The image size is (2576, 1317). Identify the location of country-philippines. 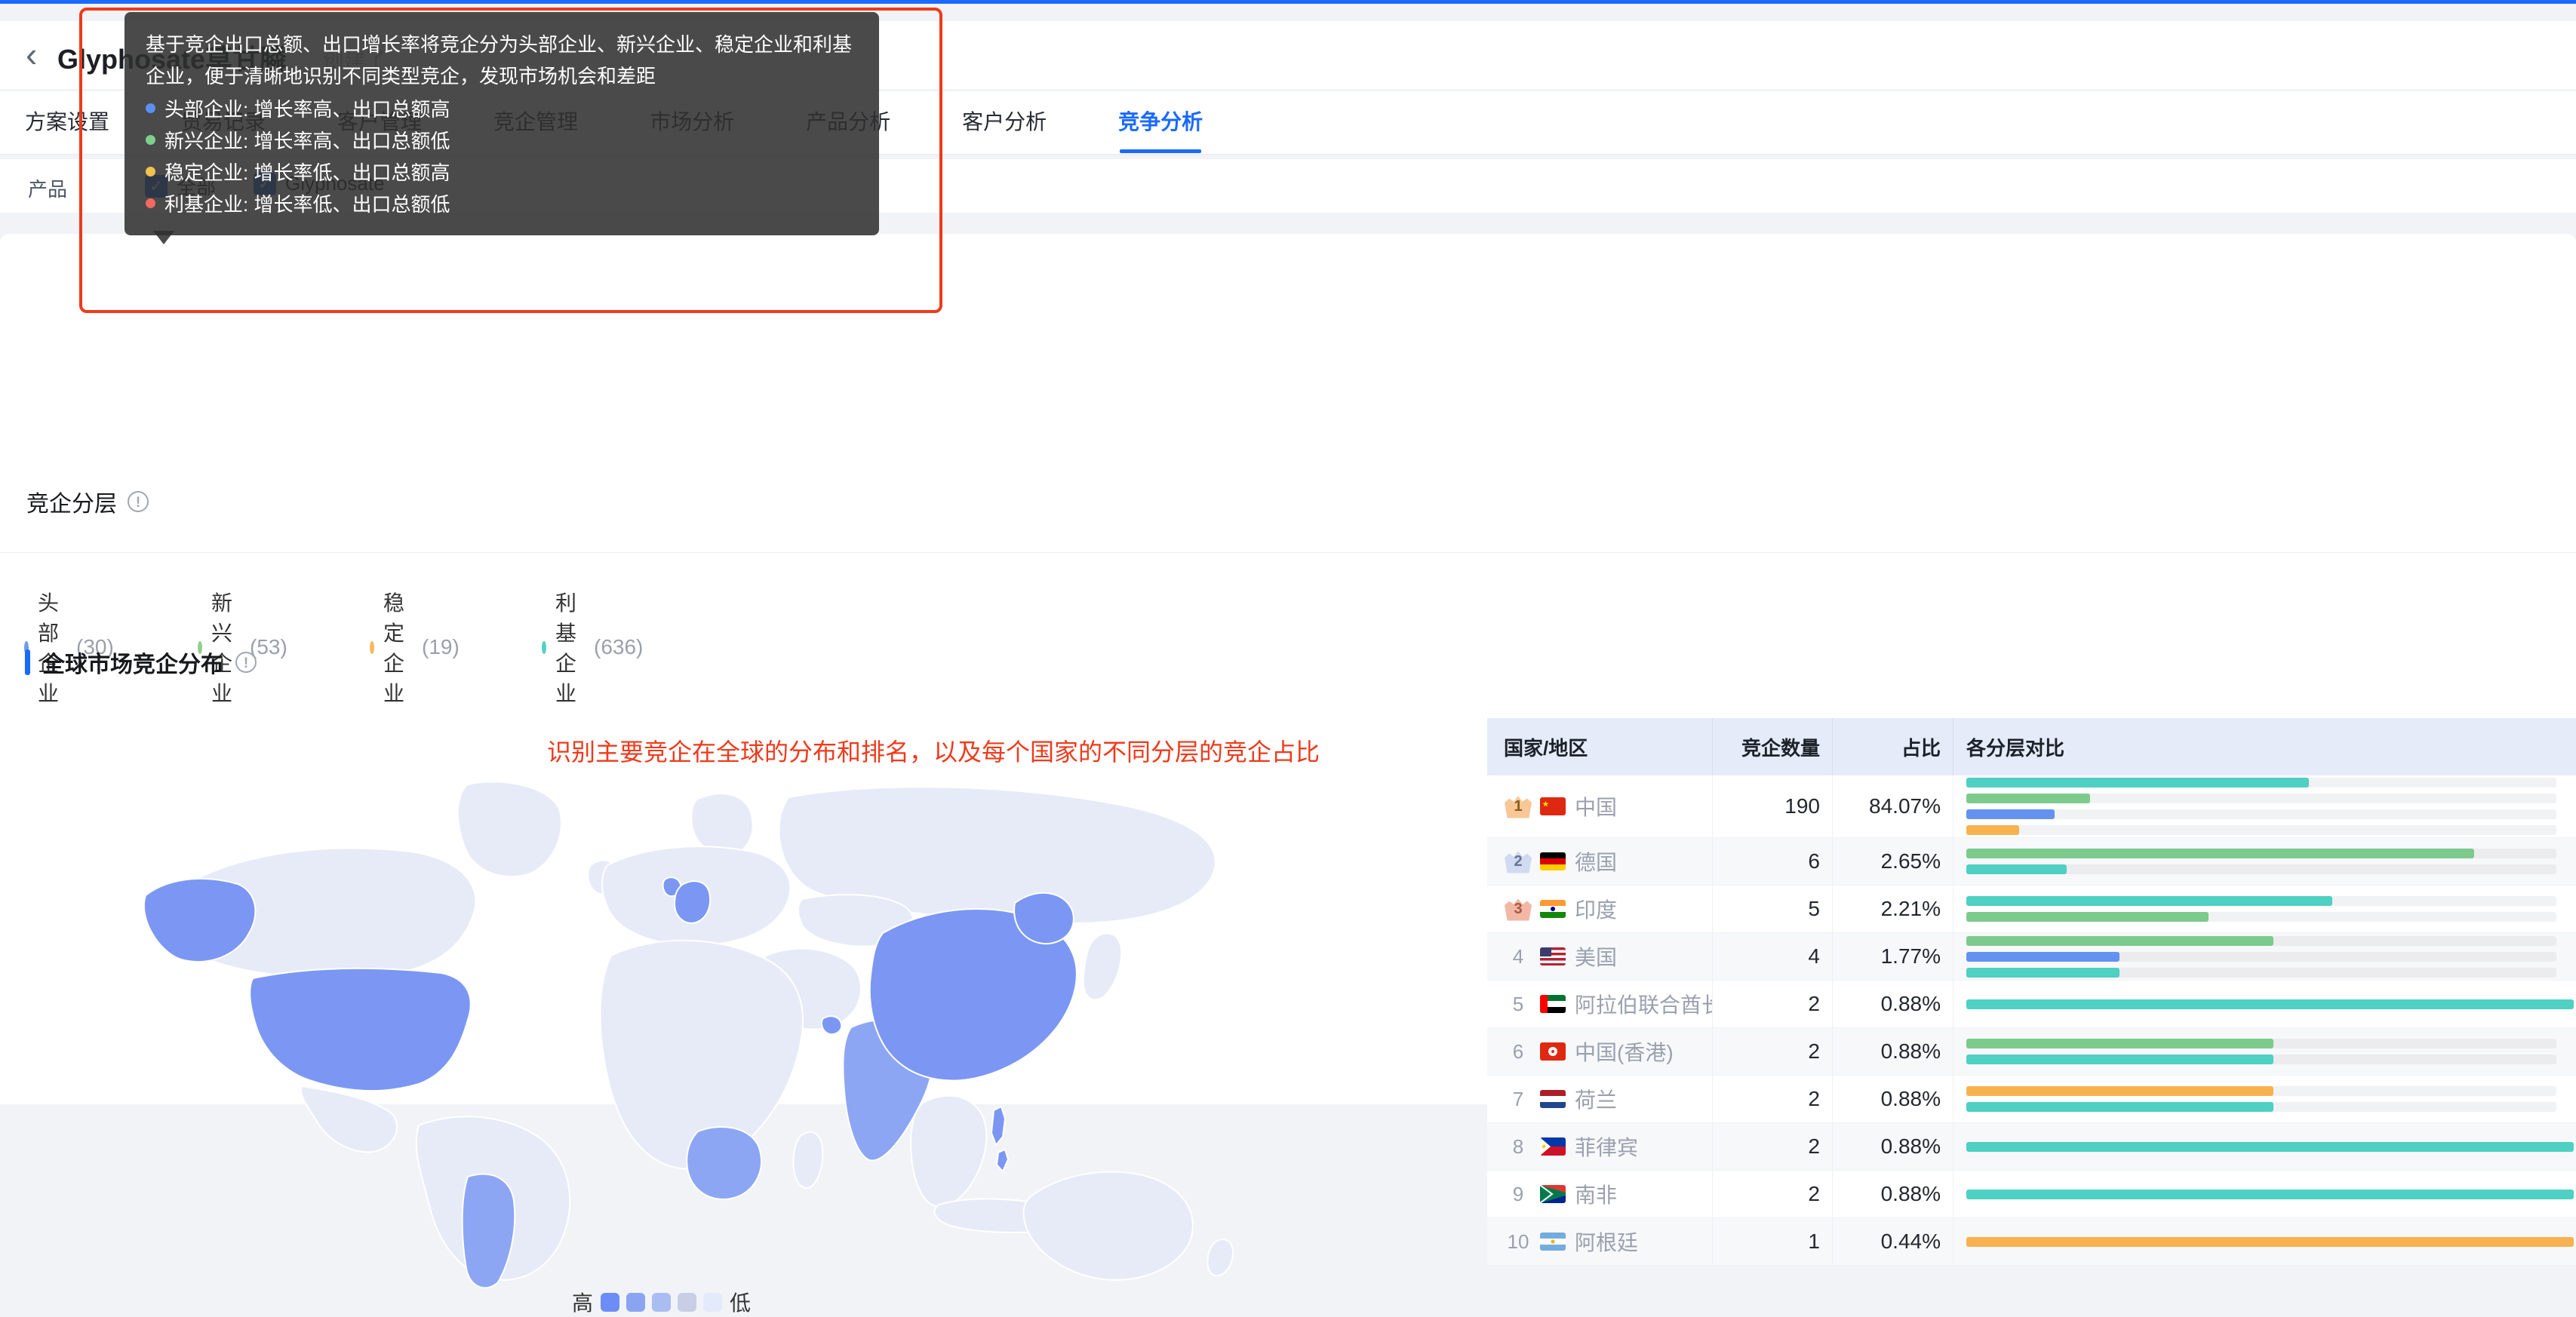
(998, 1126).